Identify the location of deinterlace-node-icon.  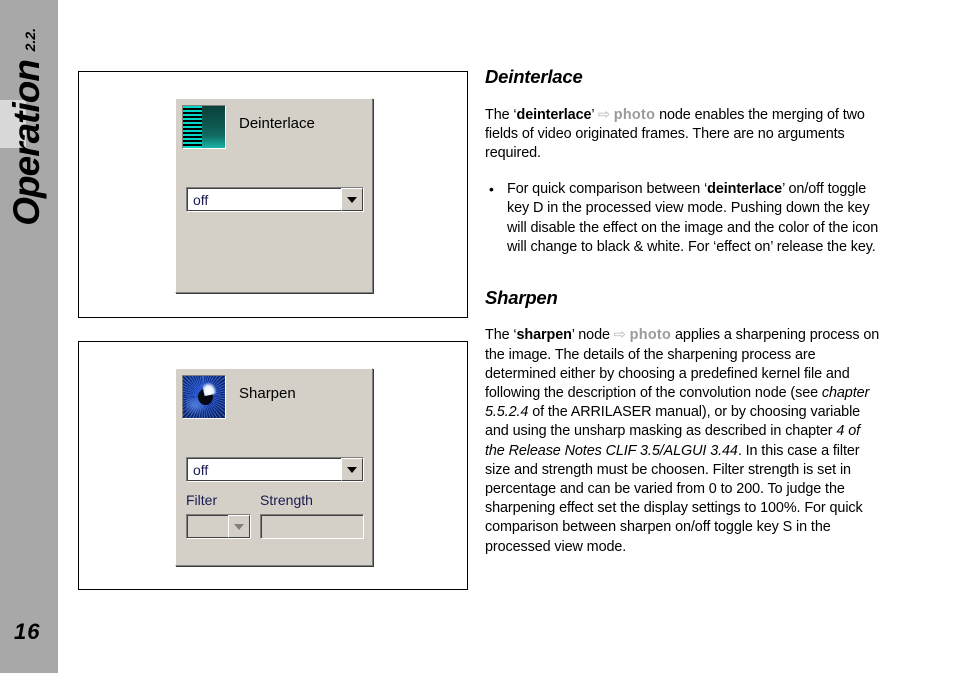
(204, 127).